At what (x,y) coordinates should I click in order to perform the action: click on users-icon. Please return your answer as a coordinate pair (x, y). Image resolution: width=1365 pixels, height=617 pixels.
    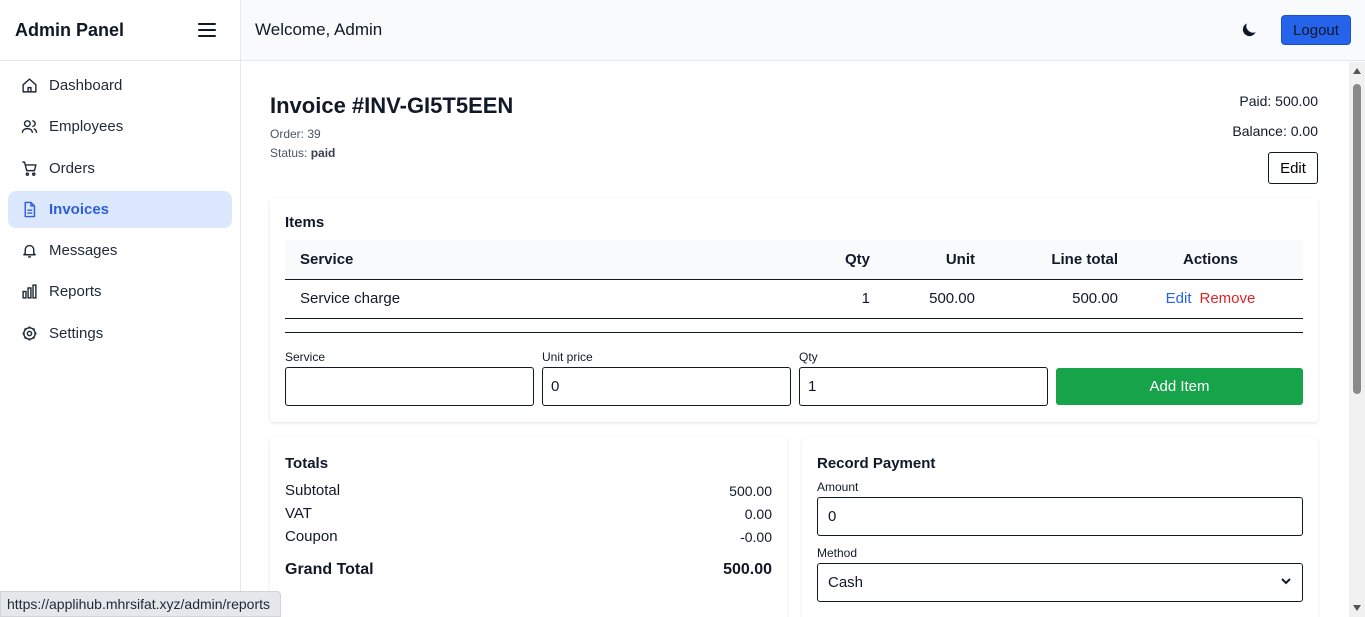
    Looking at the image, I should click on (29, 127).